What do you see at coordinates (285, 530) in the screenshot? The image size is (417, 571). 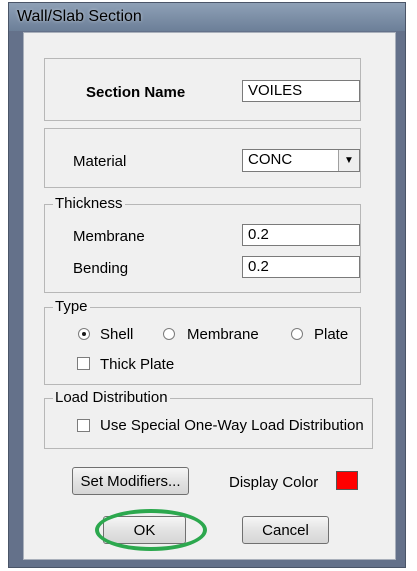 I see `cancel-button: Cancel` at bounding box center [285, 530].